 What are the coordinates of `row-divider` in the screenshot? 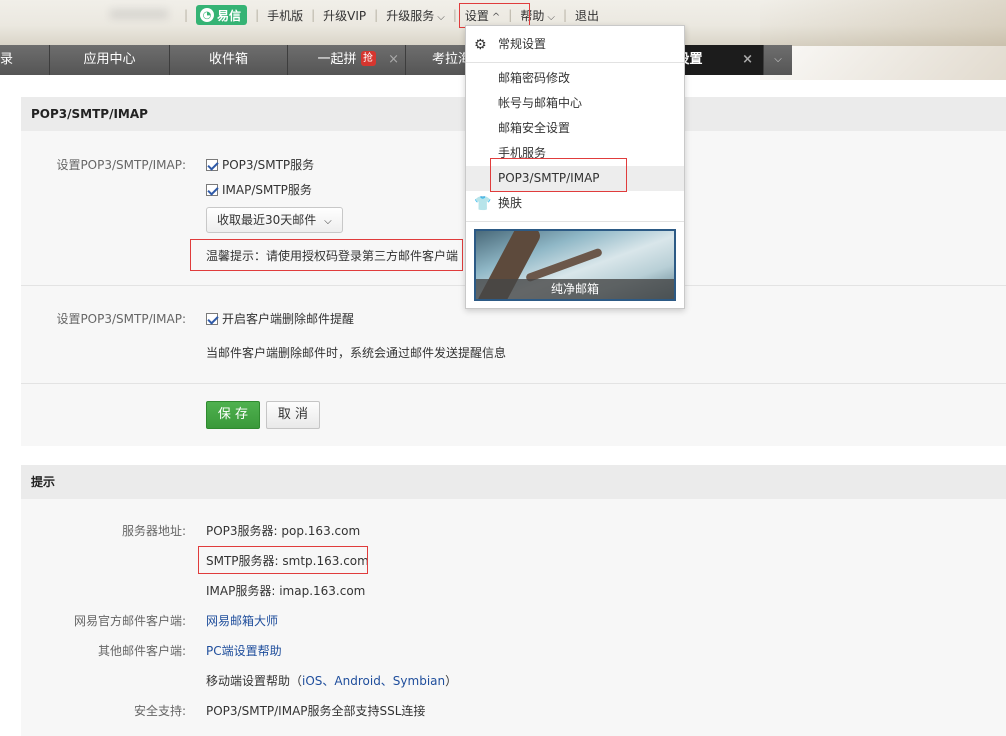 It's located at (513, 383).